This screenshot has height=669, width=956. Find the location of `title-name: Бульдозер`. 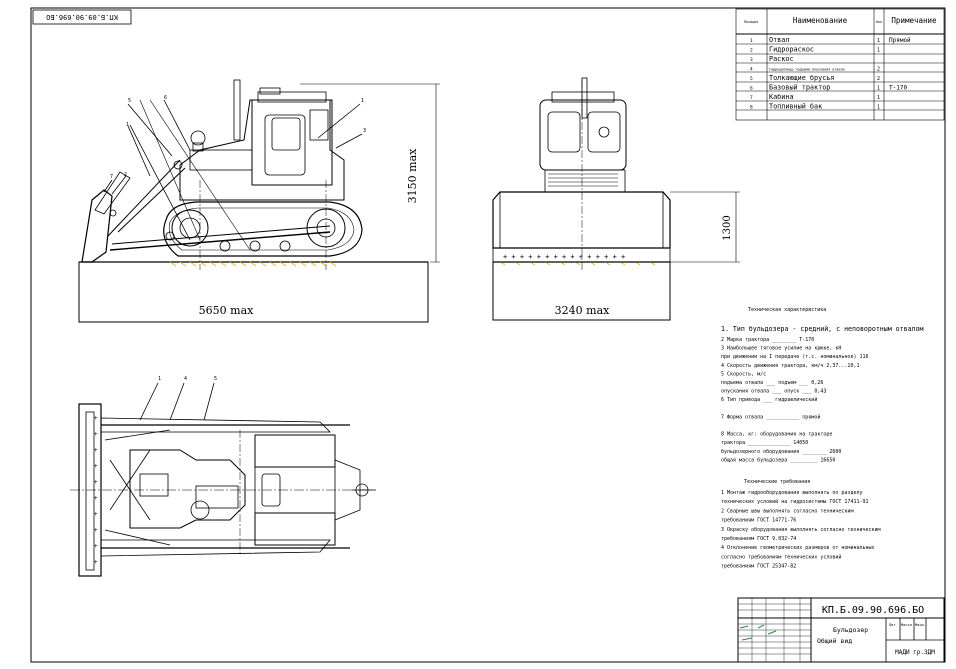

title-name: Бульдозер is located at coordinates (850, 630).